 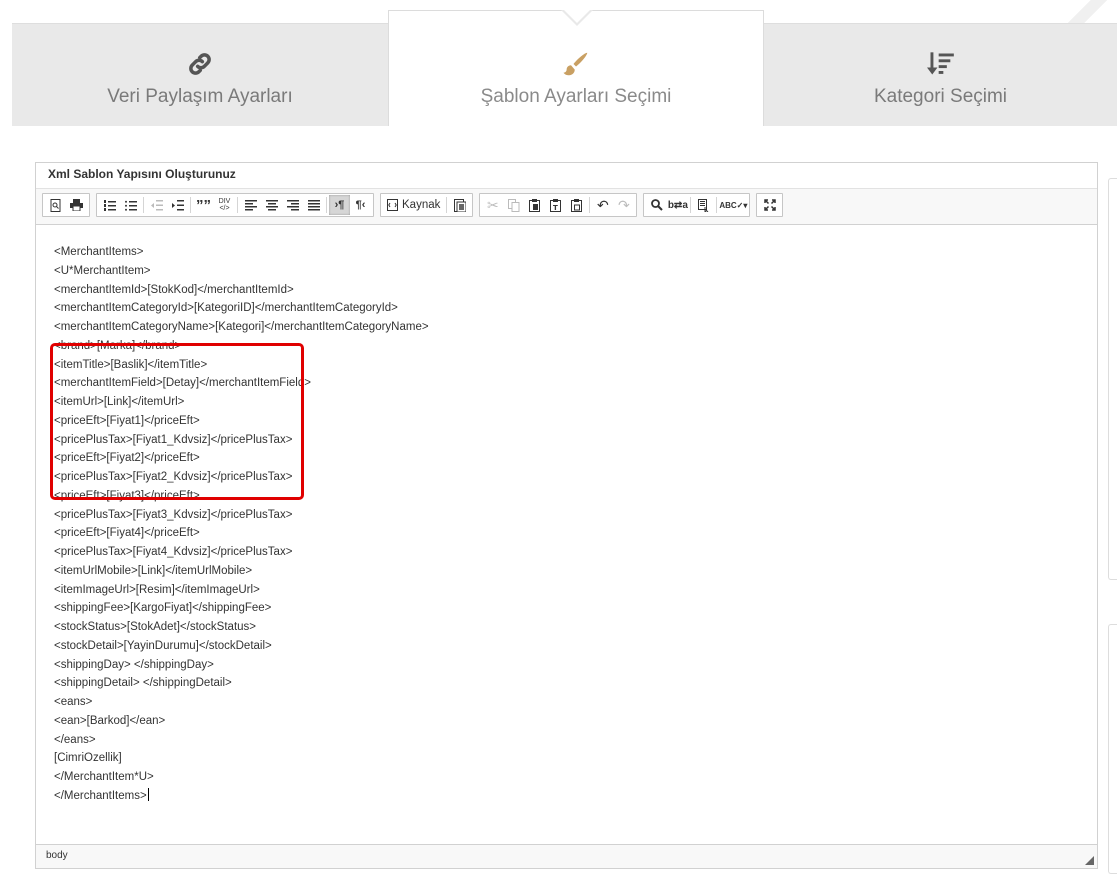 I want to click on resize-handle-icon, so click(x=1089, y=860).